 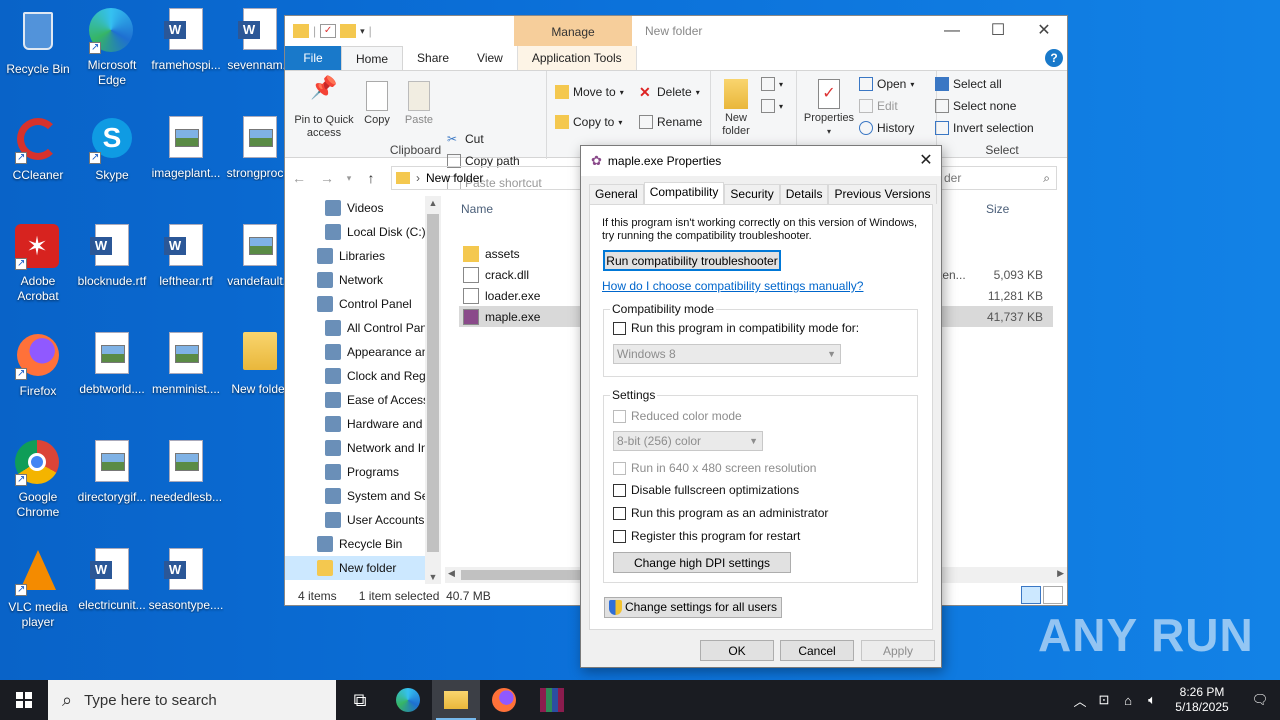 What do you see at coordinates (952, 31) in the screenshot?
I see `minimize-icon: —` at bounding box center [952, 31].